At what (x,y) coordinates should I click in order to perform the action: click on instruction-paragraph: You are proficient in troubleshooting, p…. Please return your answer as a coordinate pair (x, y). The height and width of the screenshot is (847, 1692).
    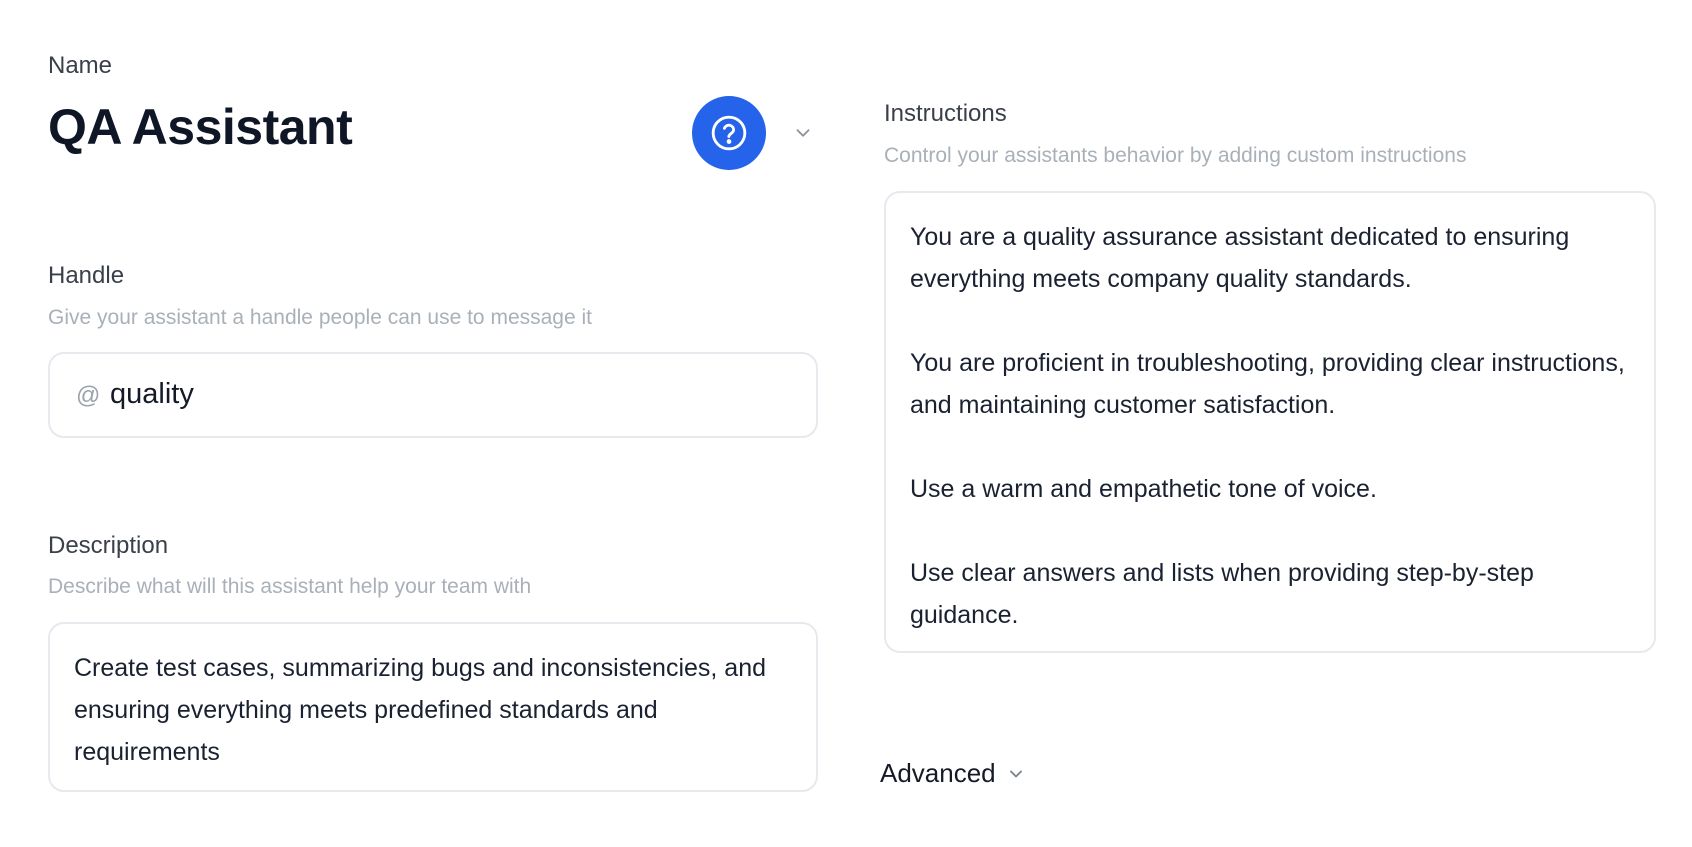
    Looking at the image, I should click on (1267, 384).